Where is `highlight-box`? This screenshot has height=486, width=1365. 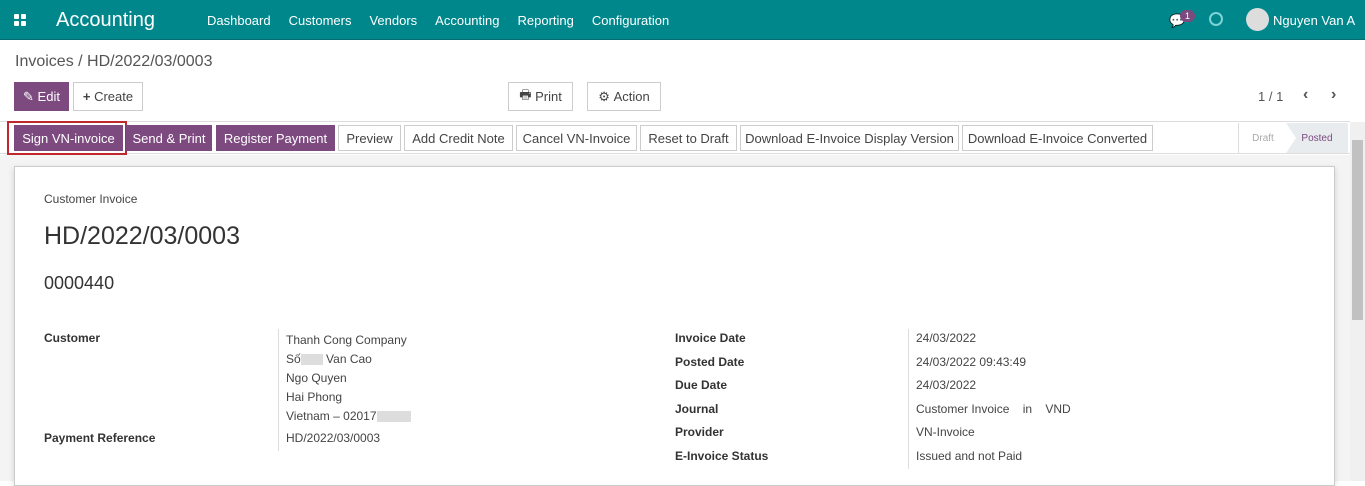
highlight-box is located at coordinates (67, 138).